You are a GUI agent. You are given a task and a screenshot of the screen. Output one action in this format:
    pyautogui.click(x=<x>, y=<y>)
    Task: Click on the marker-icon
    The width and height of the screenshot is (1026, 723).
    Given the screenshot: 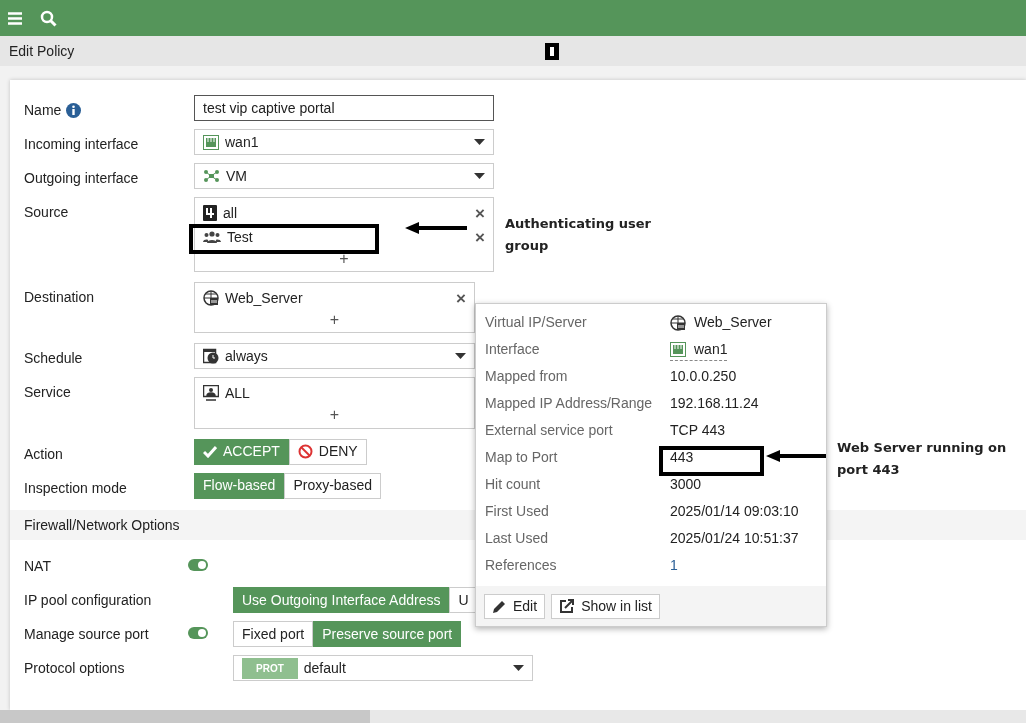 What is the action you would take?
    pyautogui.click(x=552, y=51)
    